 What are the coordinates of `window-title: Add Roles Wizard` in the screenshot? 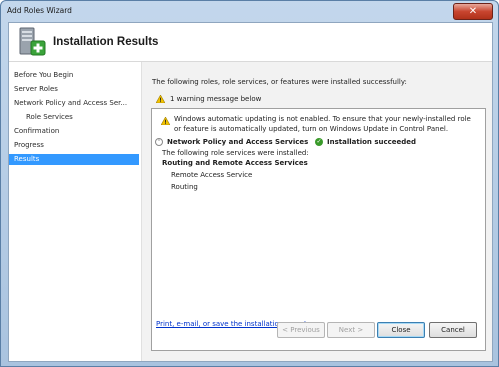 It's located at (39, 10).